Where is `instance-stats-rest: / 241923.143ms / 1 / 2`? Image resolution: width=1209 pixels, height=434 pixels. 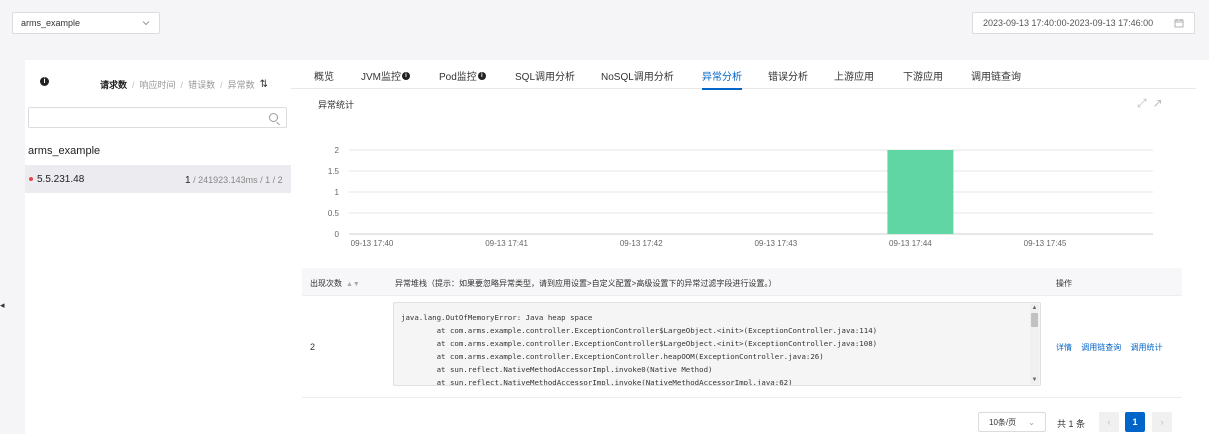 instance-stats-rest: / 241923.143ms / 1 / 2 is located at coordinates (236, 180).